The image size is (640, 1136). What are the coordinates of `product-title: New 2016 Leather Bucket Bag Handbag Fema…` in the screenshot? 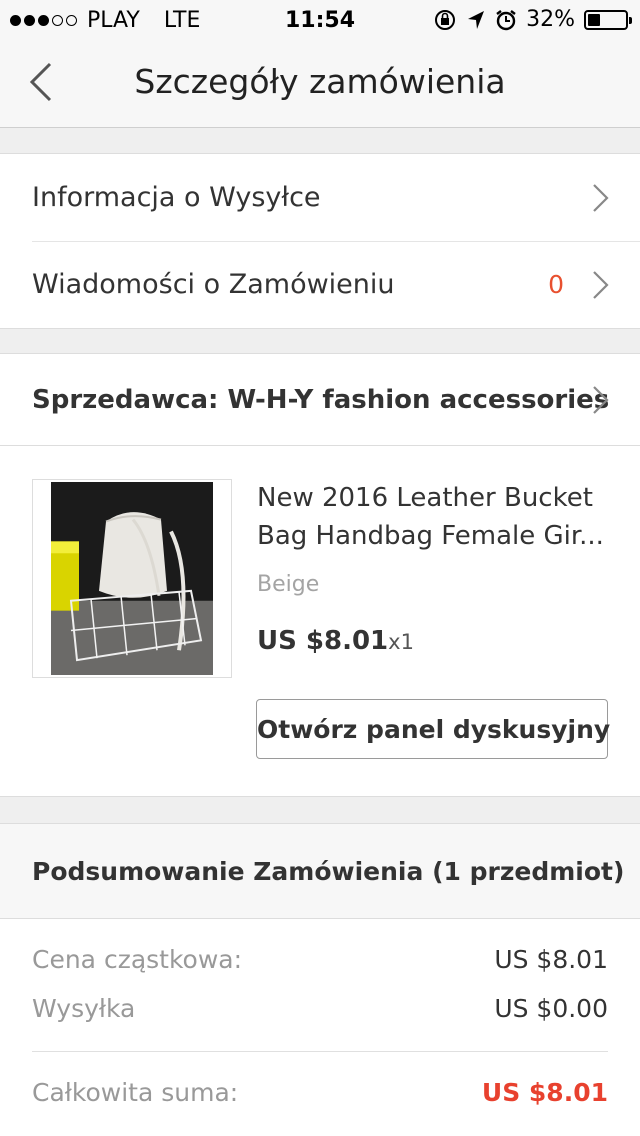 It's located at (437, 517).